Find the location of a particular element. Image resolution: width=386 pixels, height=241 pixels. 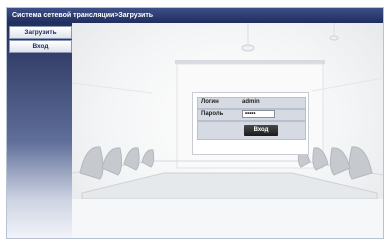

sidebar-item-upload: Загрузить is located at coordinates (40, 32).